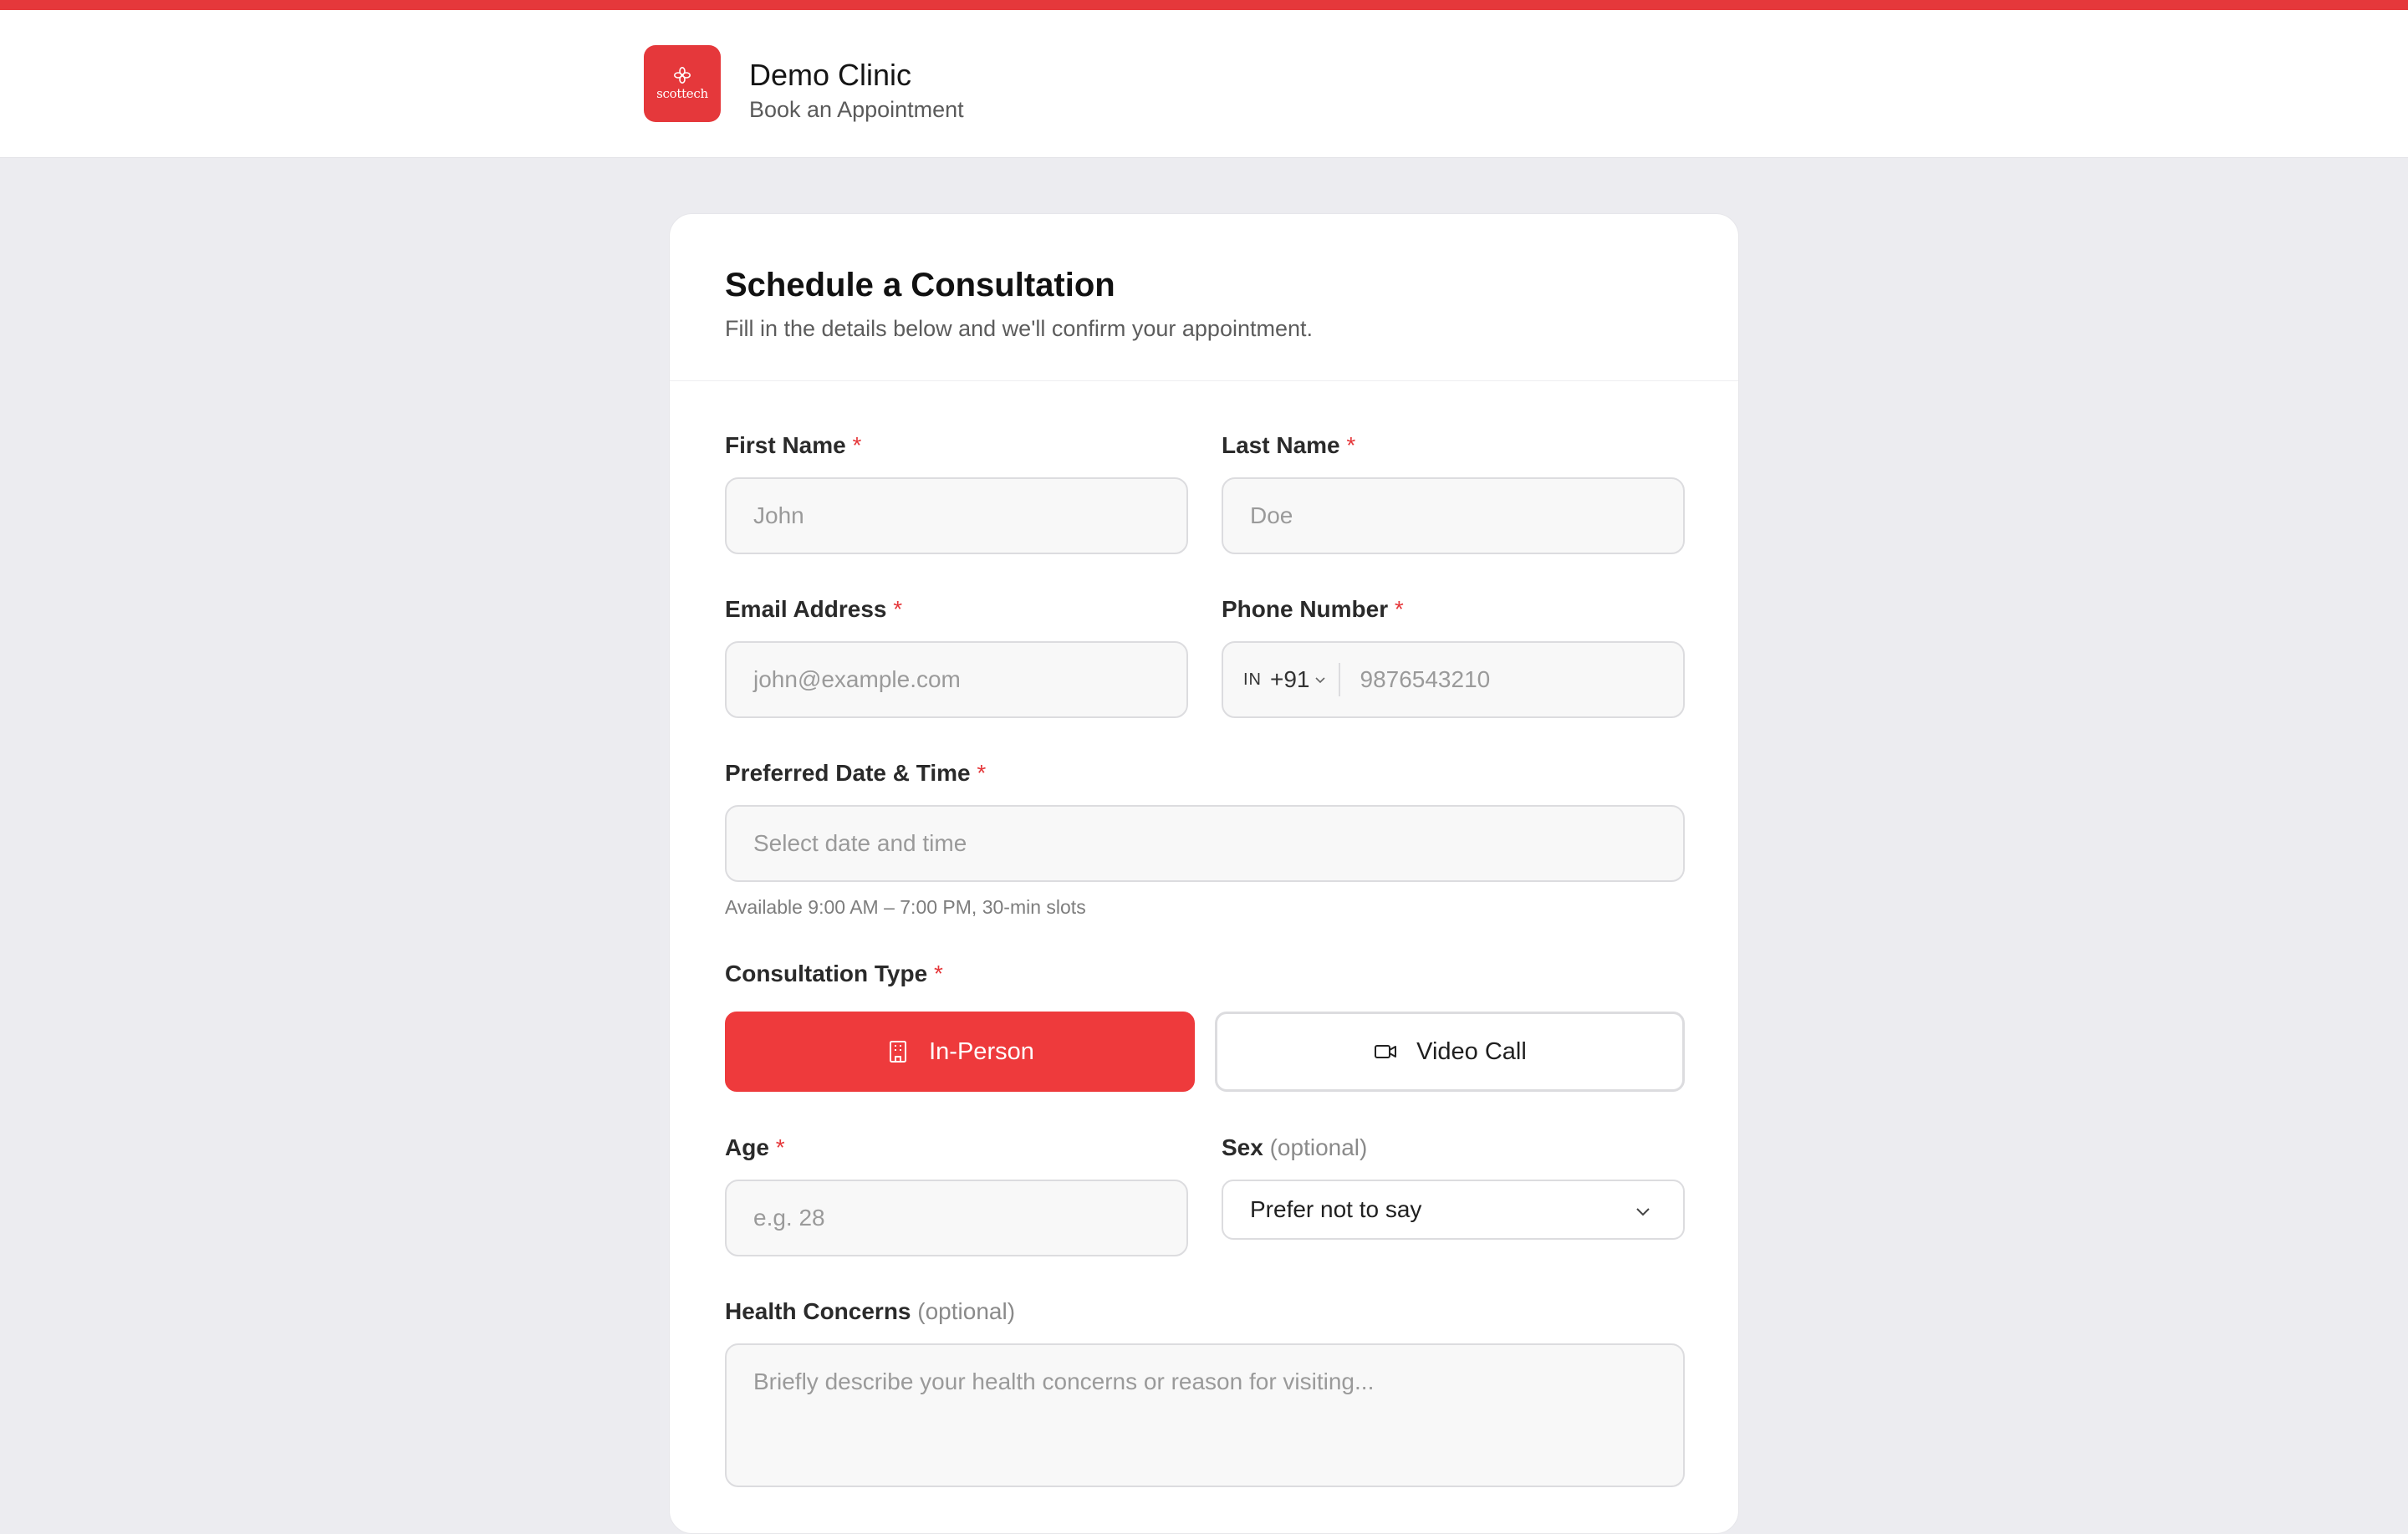 The image size is (2408, 1534). I want to click on age-input: e.g. 28, so click(956, 1218).